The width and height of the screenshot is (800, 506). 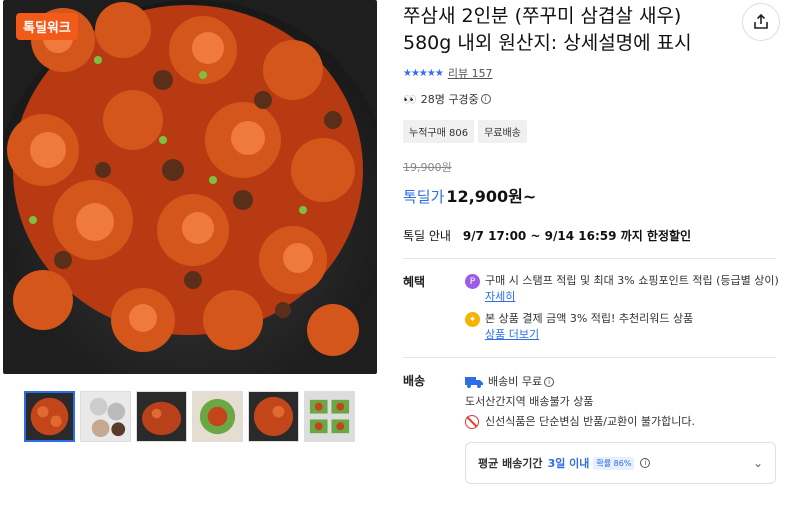 I want to click on more-products-link: 상품 더보기, so click(x=512, y=334).